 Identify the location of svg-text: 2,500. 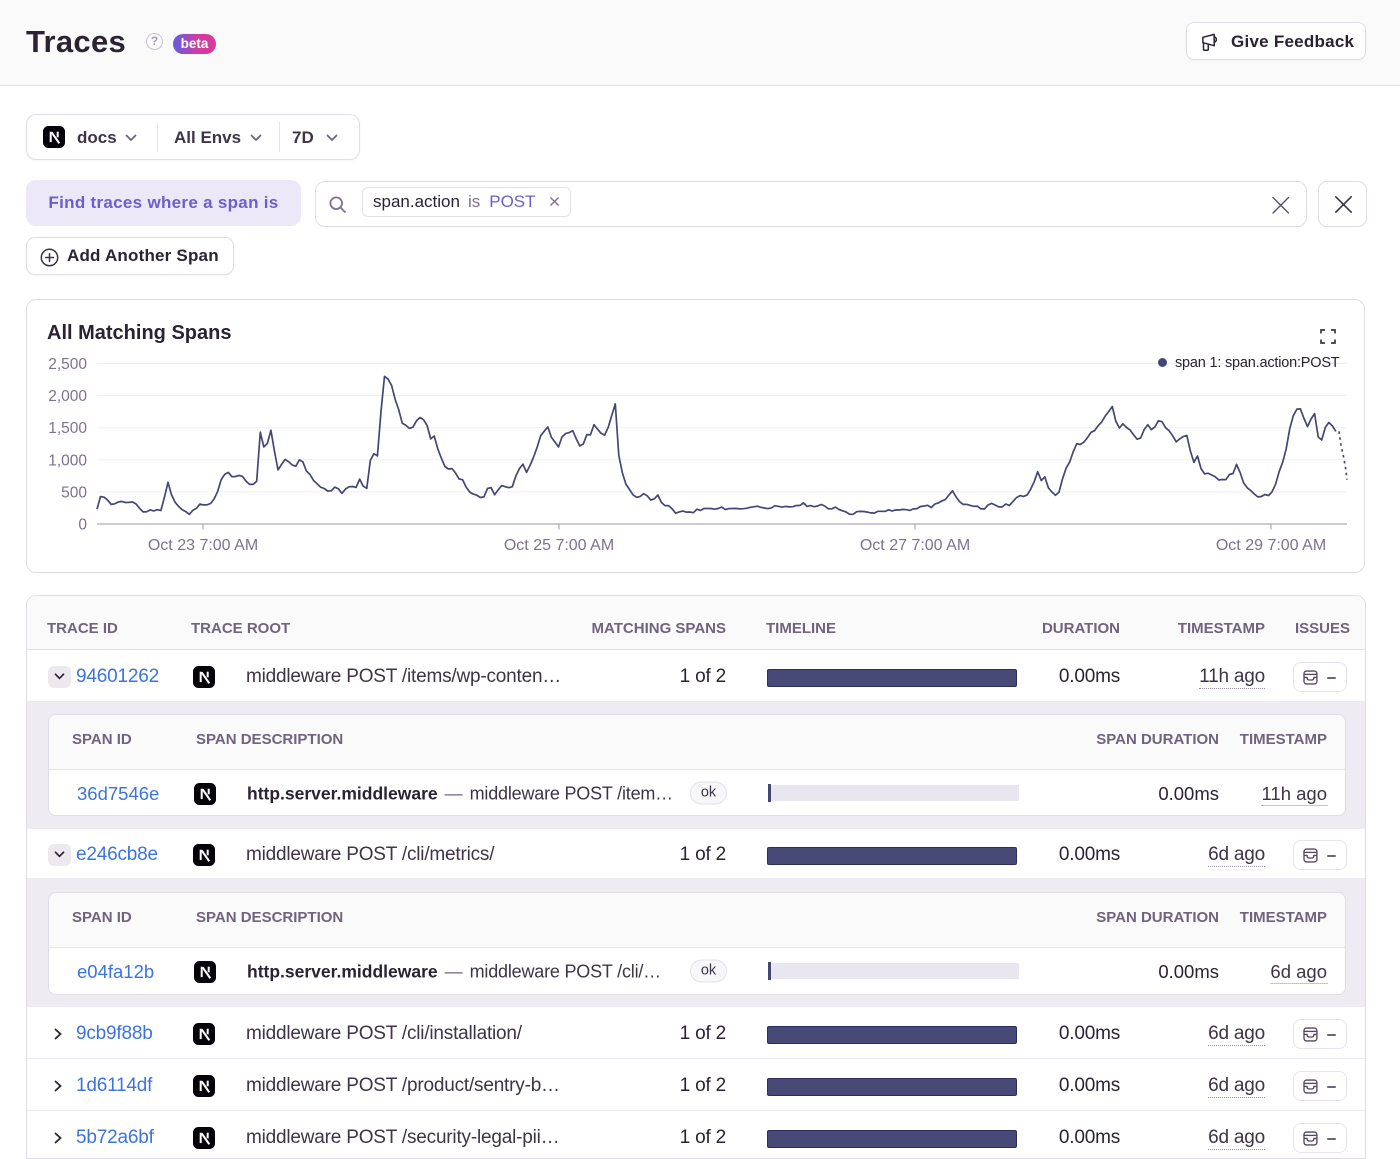
(67, 364).